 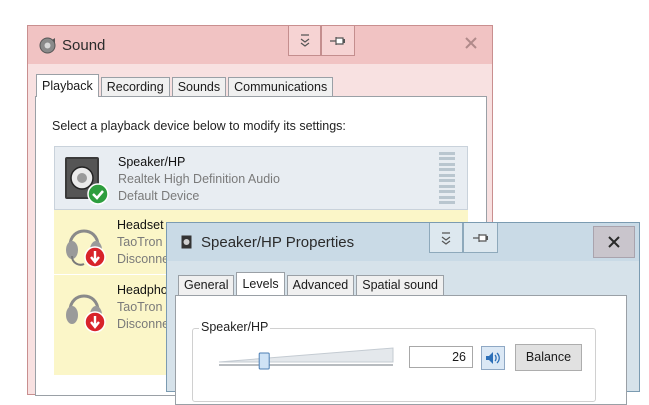 What do you see at coordinates (206, 285) in the screenshot?
I see `tab-general: General` at bounding box center [206, 285].